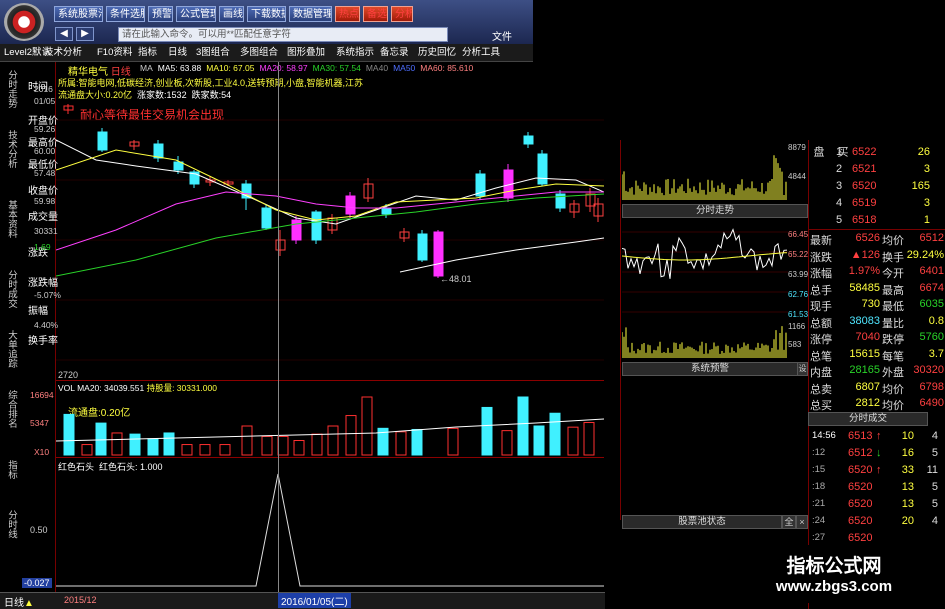 This screenshot has width=945, height=609. What do you see at coordinates (85, 34) in the screenshot?
I see `forward-button: ▶` at bounding box center [85, 34].